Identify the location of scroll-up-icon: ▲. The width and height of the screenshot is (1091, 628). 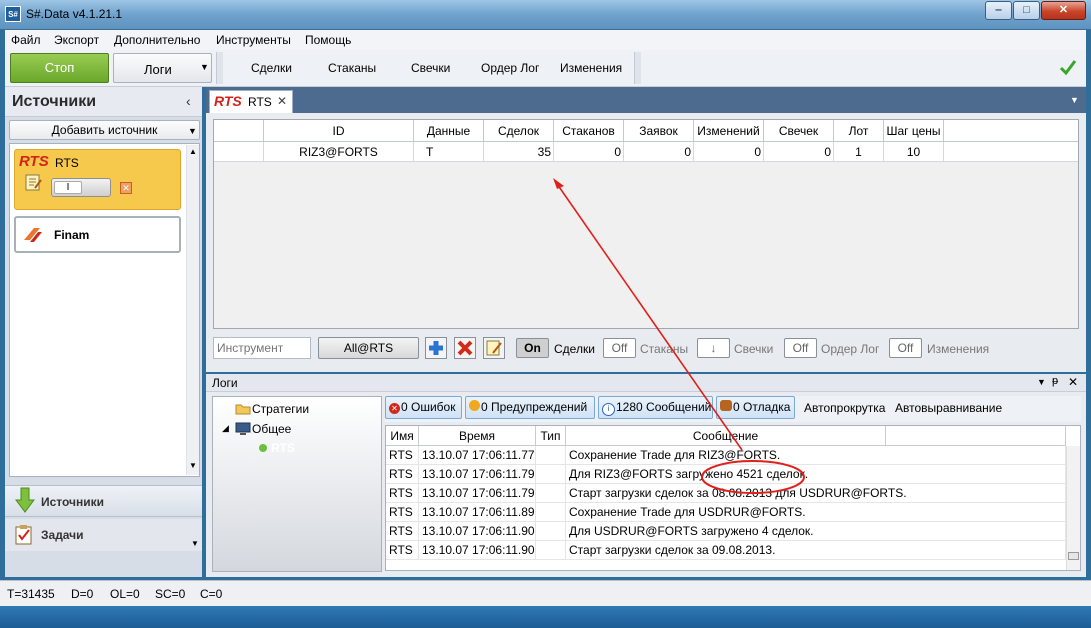
(193, 151).